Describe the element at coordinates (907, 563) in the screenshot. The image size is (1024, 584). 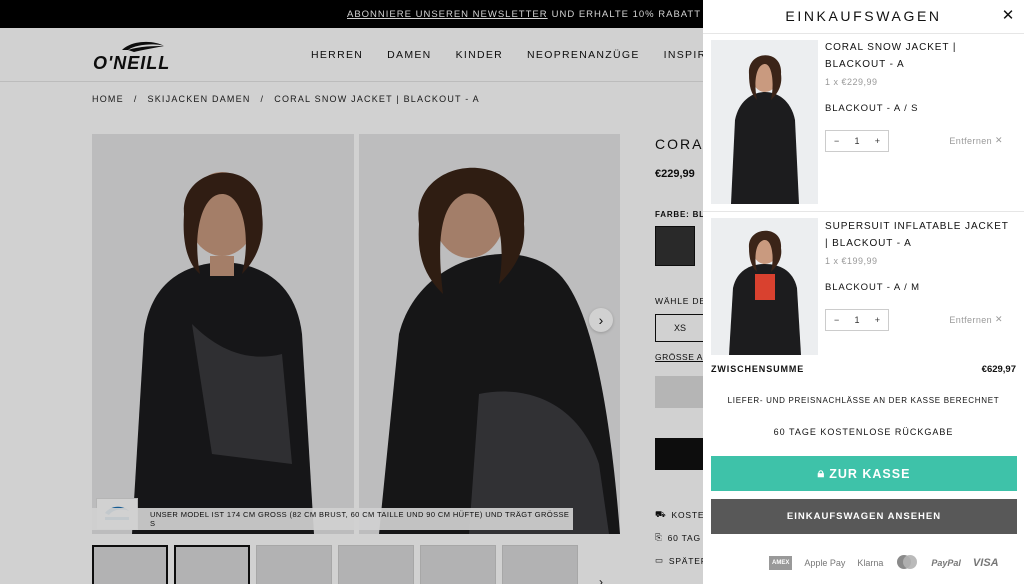
I see `mastercard-icon` at that location.